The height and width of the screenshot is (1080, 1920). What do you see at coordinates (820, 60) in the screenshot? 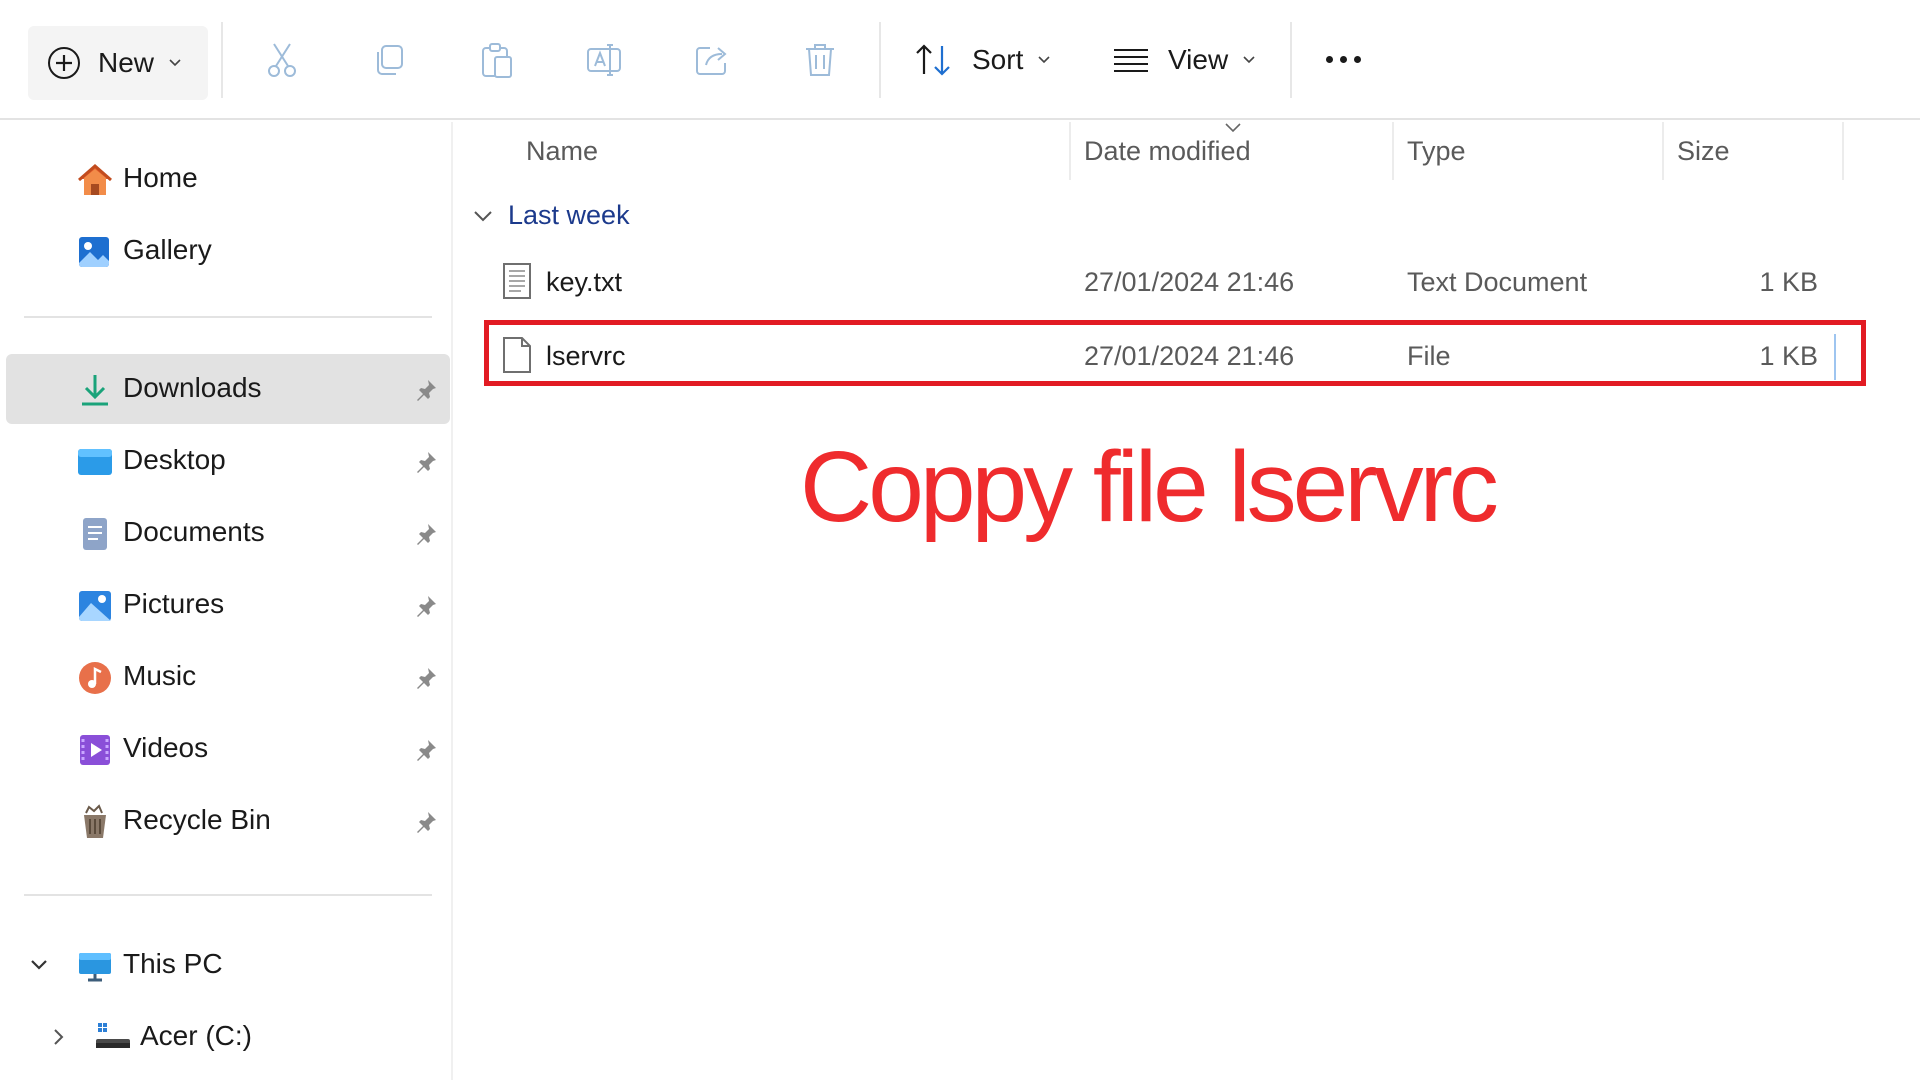
I see `delete-icon` at bounding box center [820, 60].